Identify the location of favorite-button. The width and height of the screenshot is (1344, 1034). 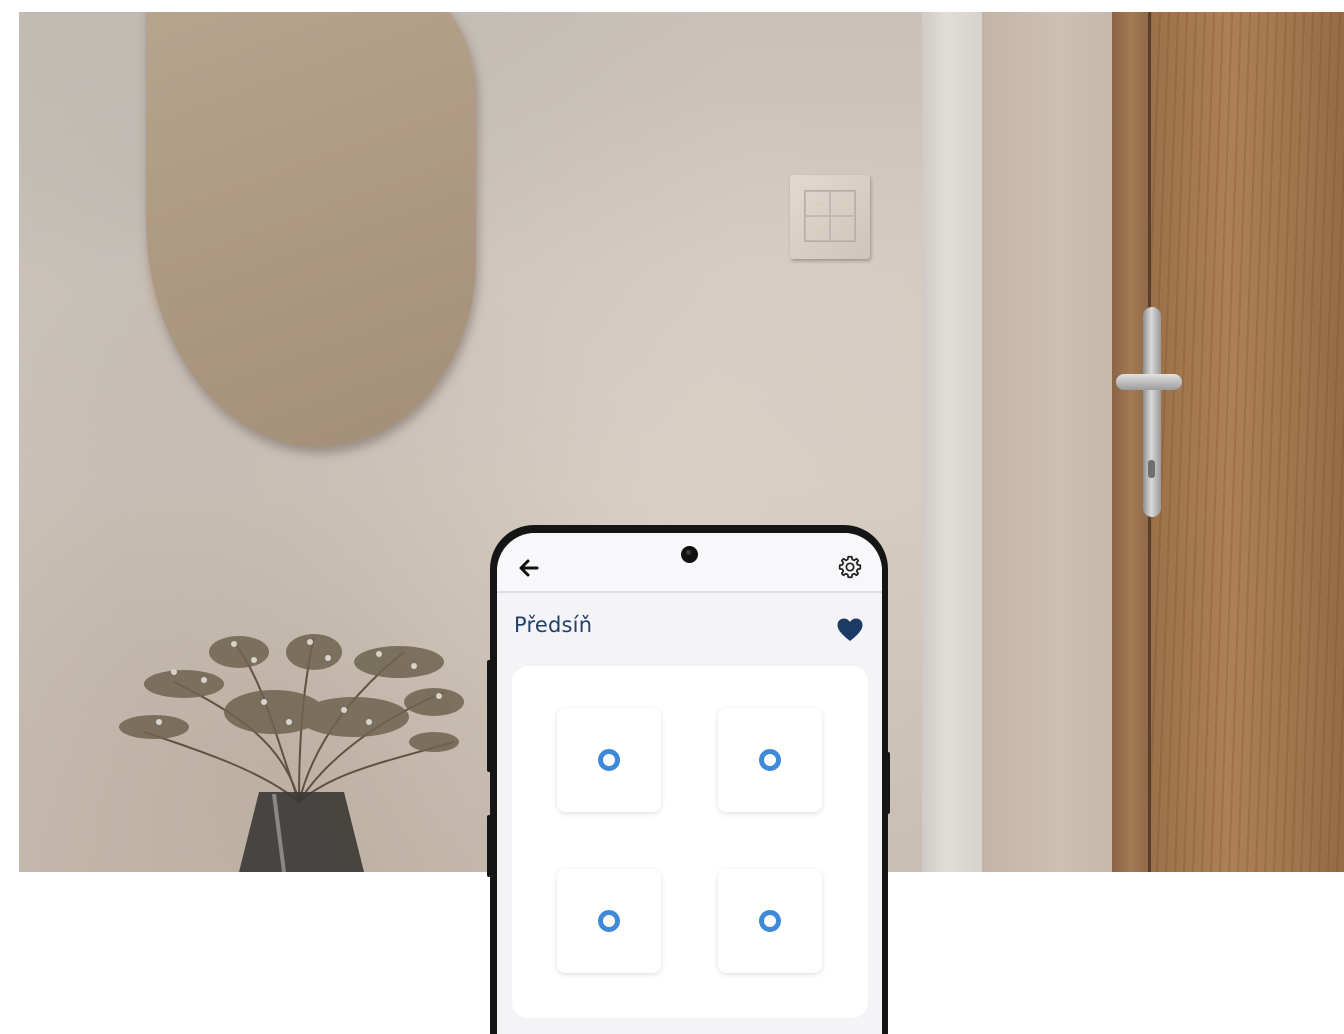
(850, 630).